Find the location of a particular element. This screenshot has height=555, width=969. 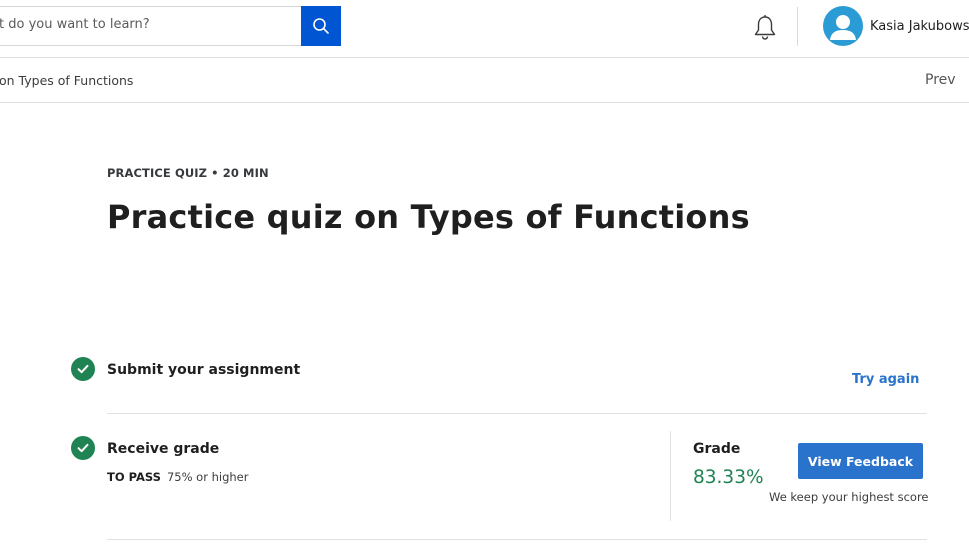

breadcrumb: on Types of Functions is located at coordinates (66, 80).